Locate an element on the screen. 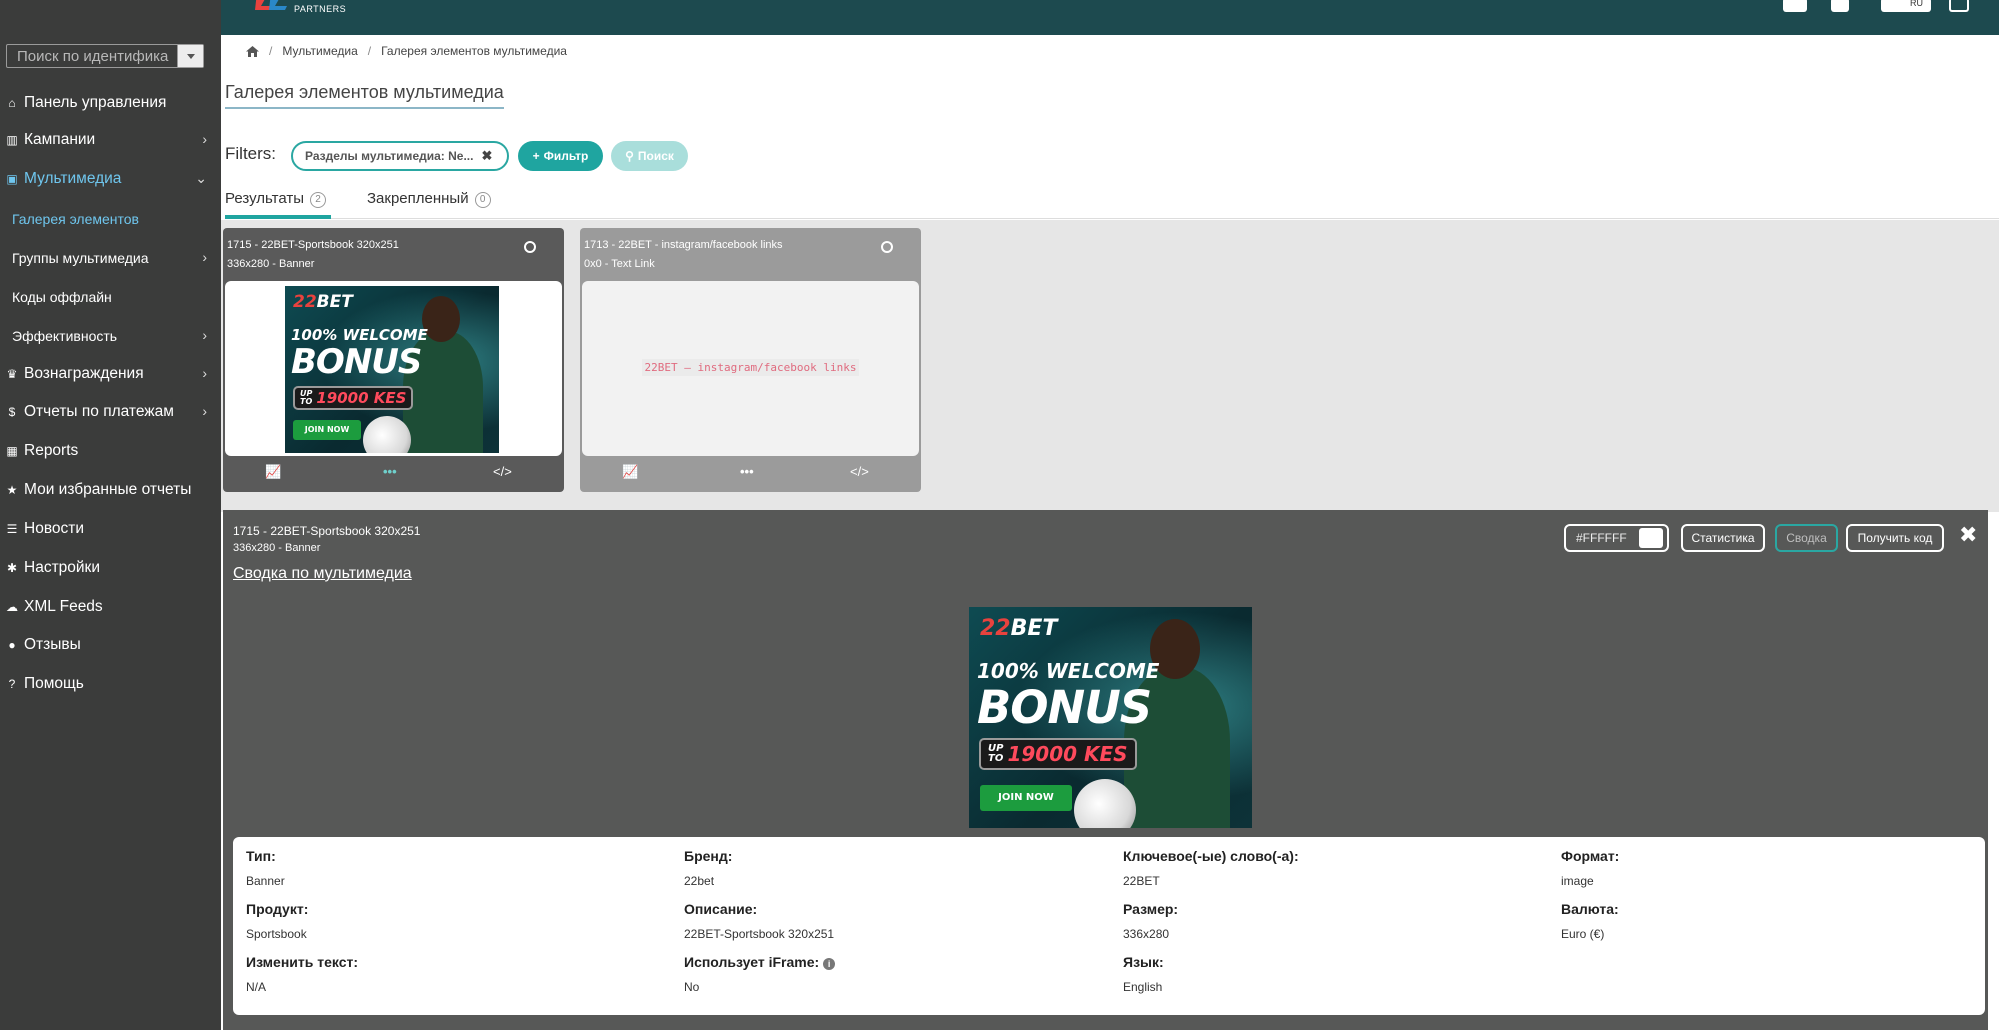 The image size is (1999, 1030). add-filter-button: + Фильтр is located at coordinates (560, 156).